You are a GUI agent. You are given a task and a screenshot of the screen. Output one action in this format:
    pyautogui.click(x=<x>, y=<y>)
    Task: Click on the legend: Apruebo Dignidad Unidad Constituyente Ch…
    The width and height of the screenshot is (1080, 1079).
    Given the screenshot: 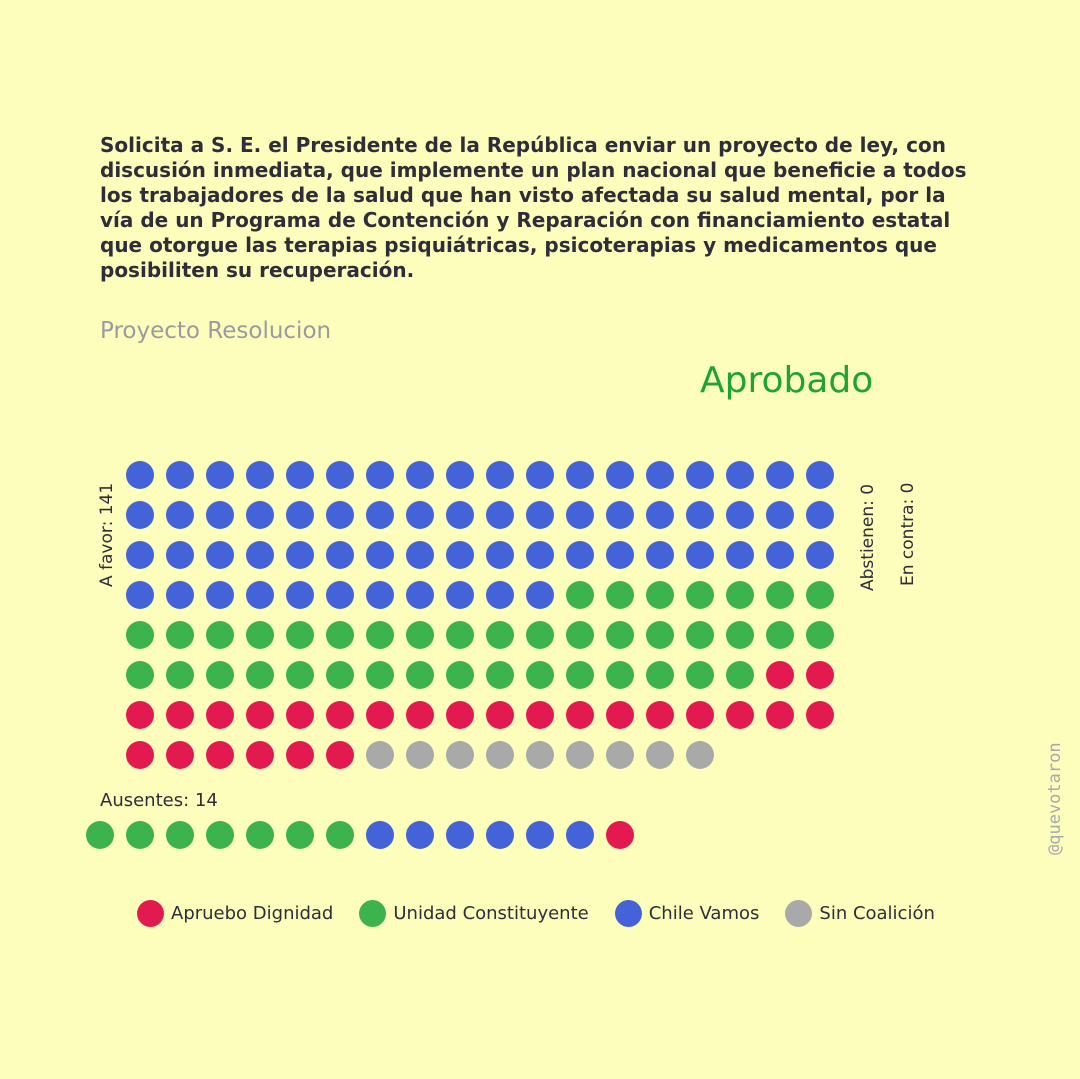 What is the action you would take?
    pyautogui.click(x=549, y=913)
    